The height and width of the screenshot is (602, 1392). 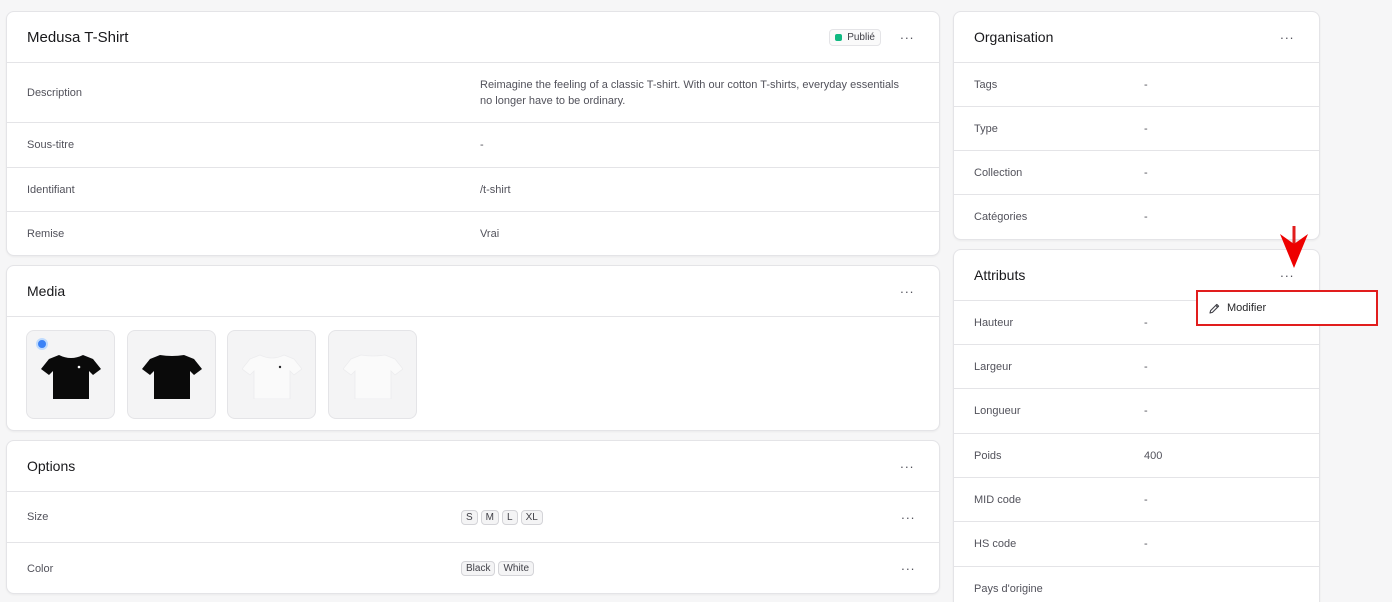 I want to click on option-label: Color, so click(x=40, y=568).